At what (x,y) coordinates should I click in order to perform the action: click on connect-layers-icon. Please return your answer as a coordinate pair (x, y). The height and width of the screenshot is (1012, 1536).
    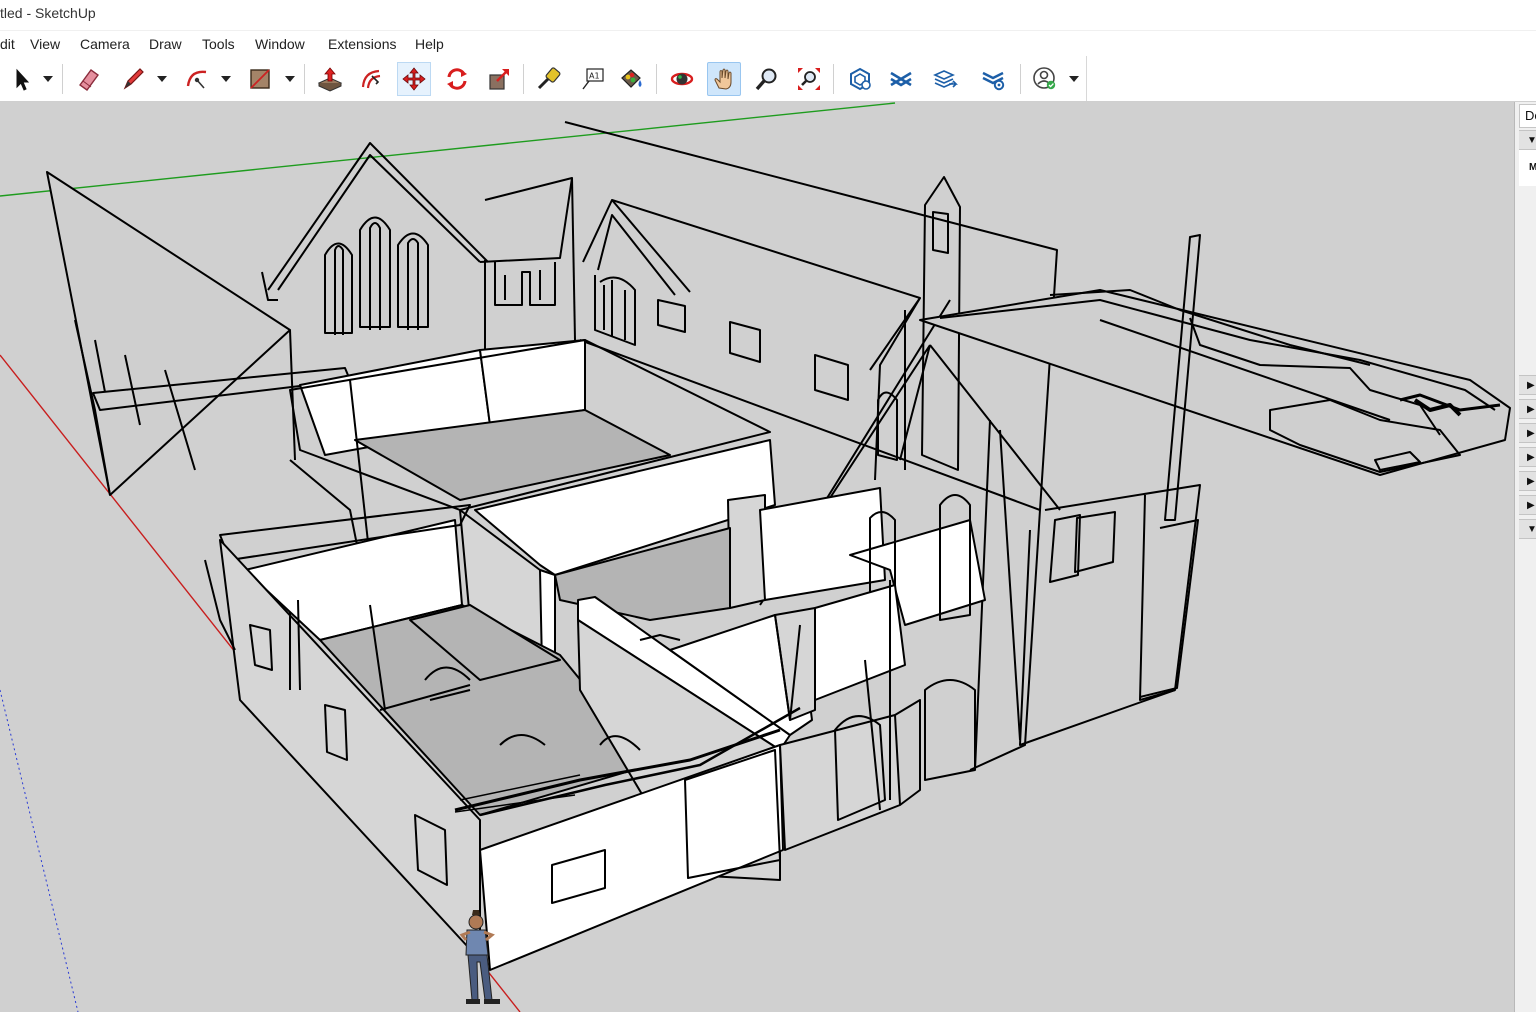
    Looking at the image, I should click on (901, 79).